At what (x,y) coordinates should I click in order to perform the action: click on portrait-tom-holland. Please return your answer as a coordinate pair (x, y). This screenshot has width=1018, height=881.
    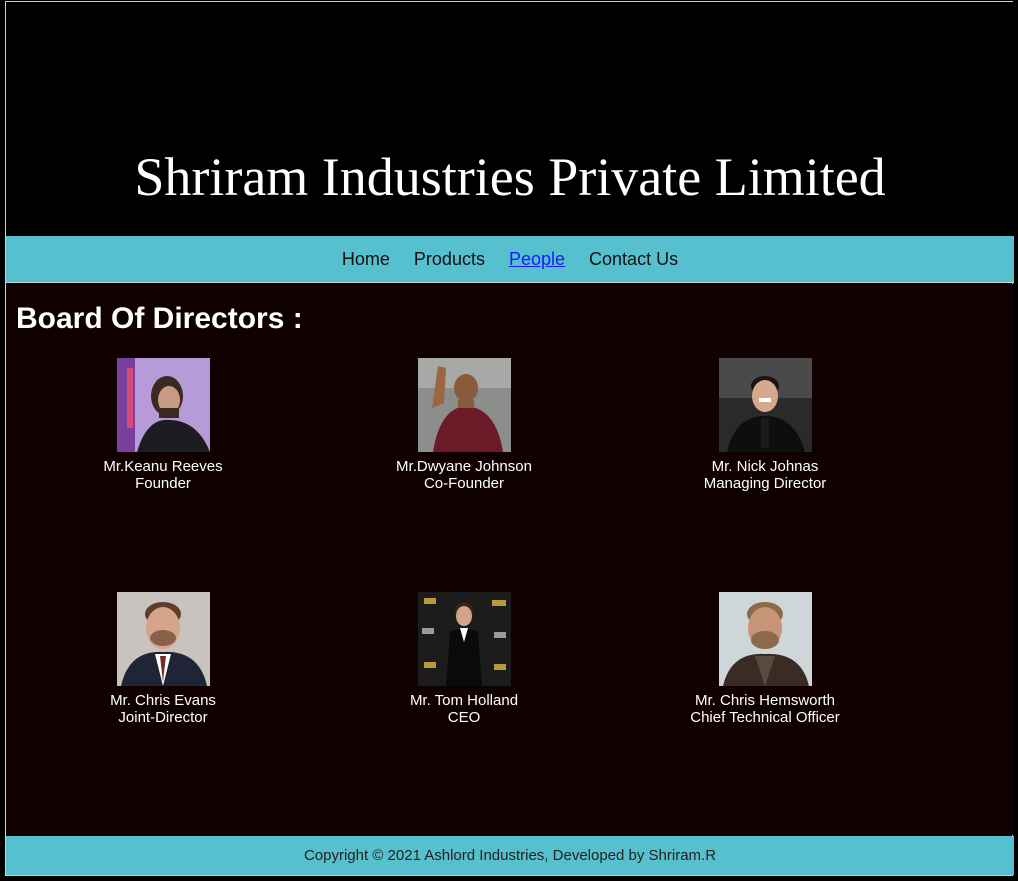
    Looking at the image, I should click on (464, 639).